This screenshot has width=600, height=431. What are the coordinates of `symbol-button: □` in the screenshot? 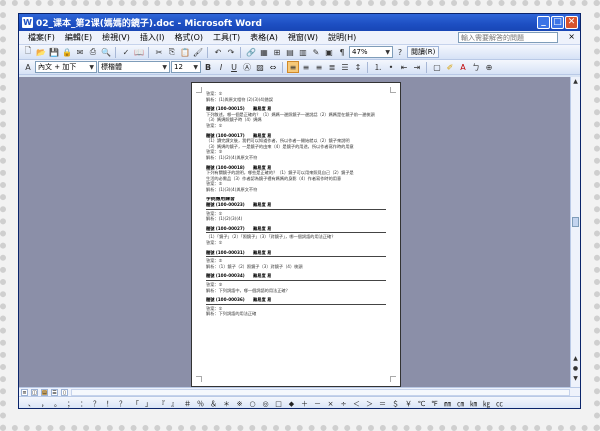 It's located at (278, 404).